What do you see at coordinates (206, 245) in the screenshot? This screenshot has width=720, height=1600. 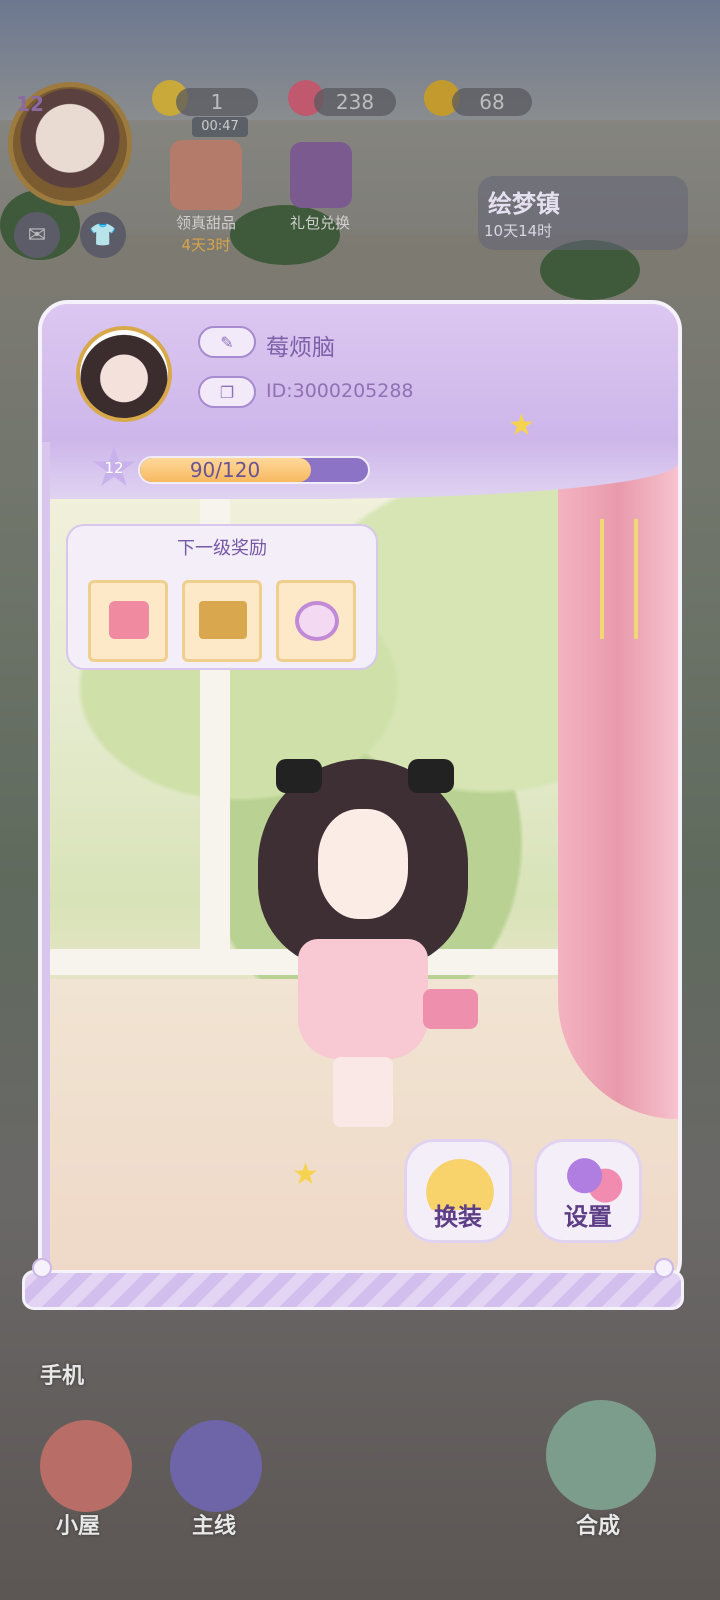 I see `dessert-event-timer: 4天3时` at bounding box center [206, 245].